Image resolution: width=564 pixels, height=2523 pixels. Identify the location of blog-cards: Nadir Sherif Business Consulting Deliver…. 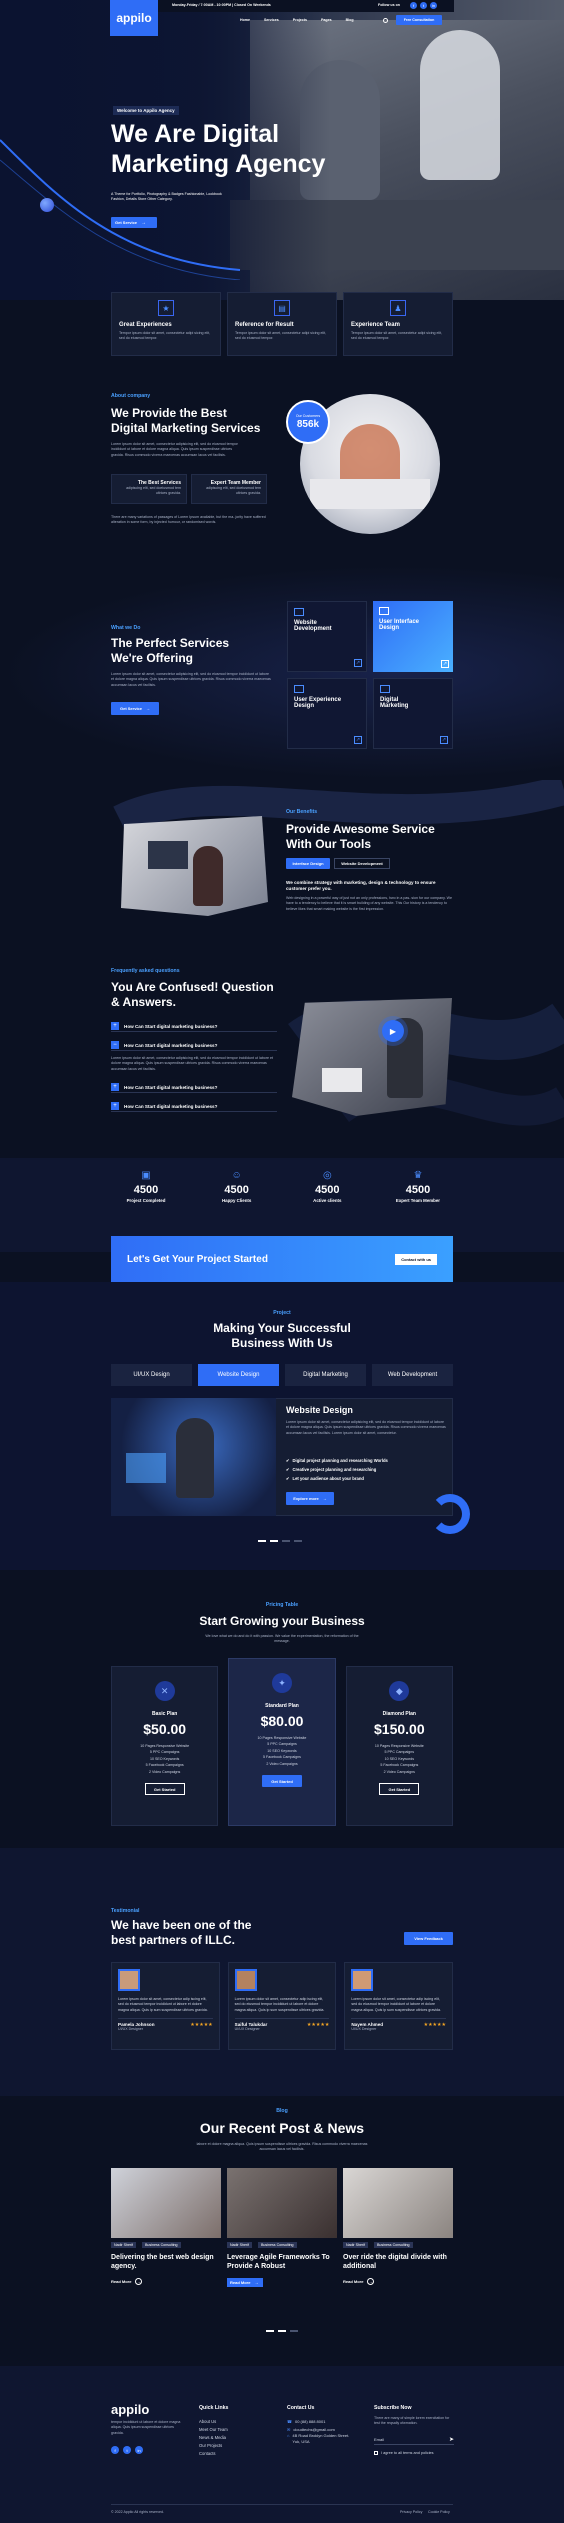
(282, 2238).